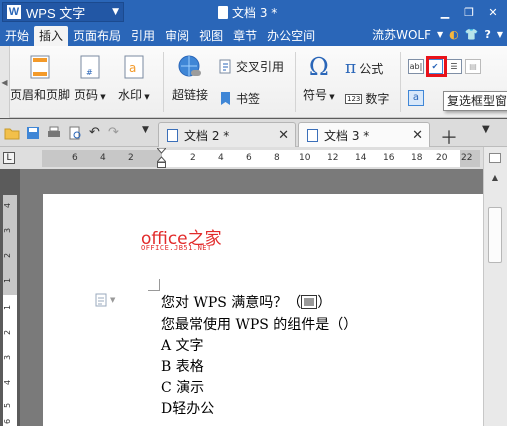 The image size is (507, 426). What do you see at coordinates (97, 36) in the screenshot?
I see `menu-page-layout: 页面布局` at bounding box center [97, 36].